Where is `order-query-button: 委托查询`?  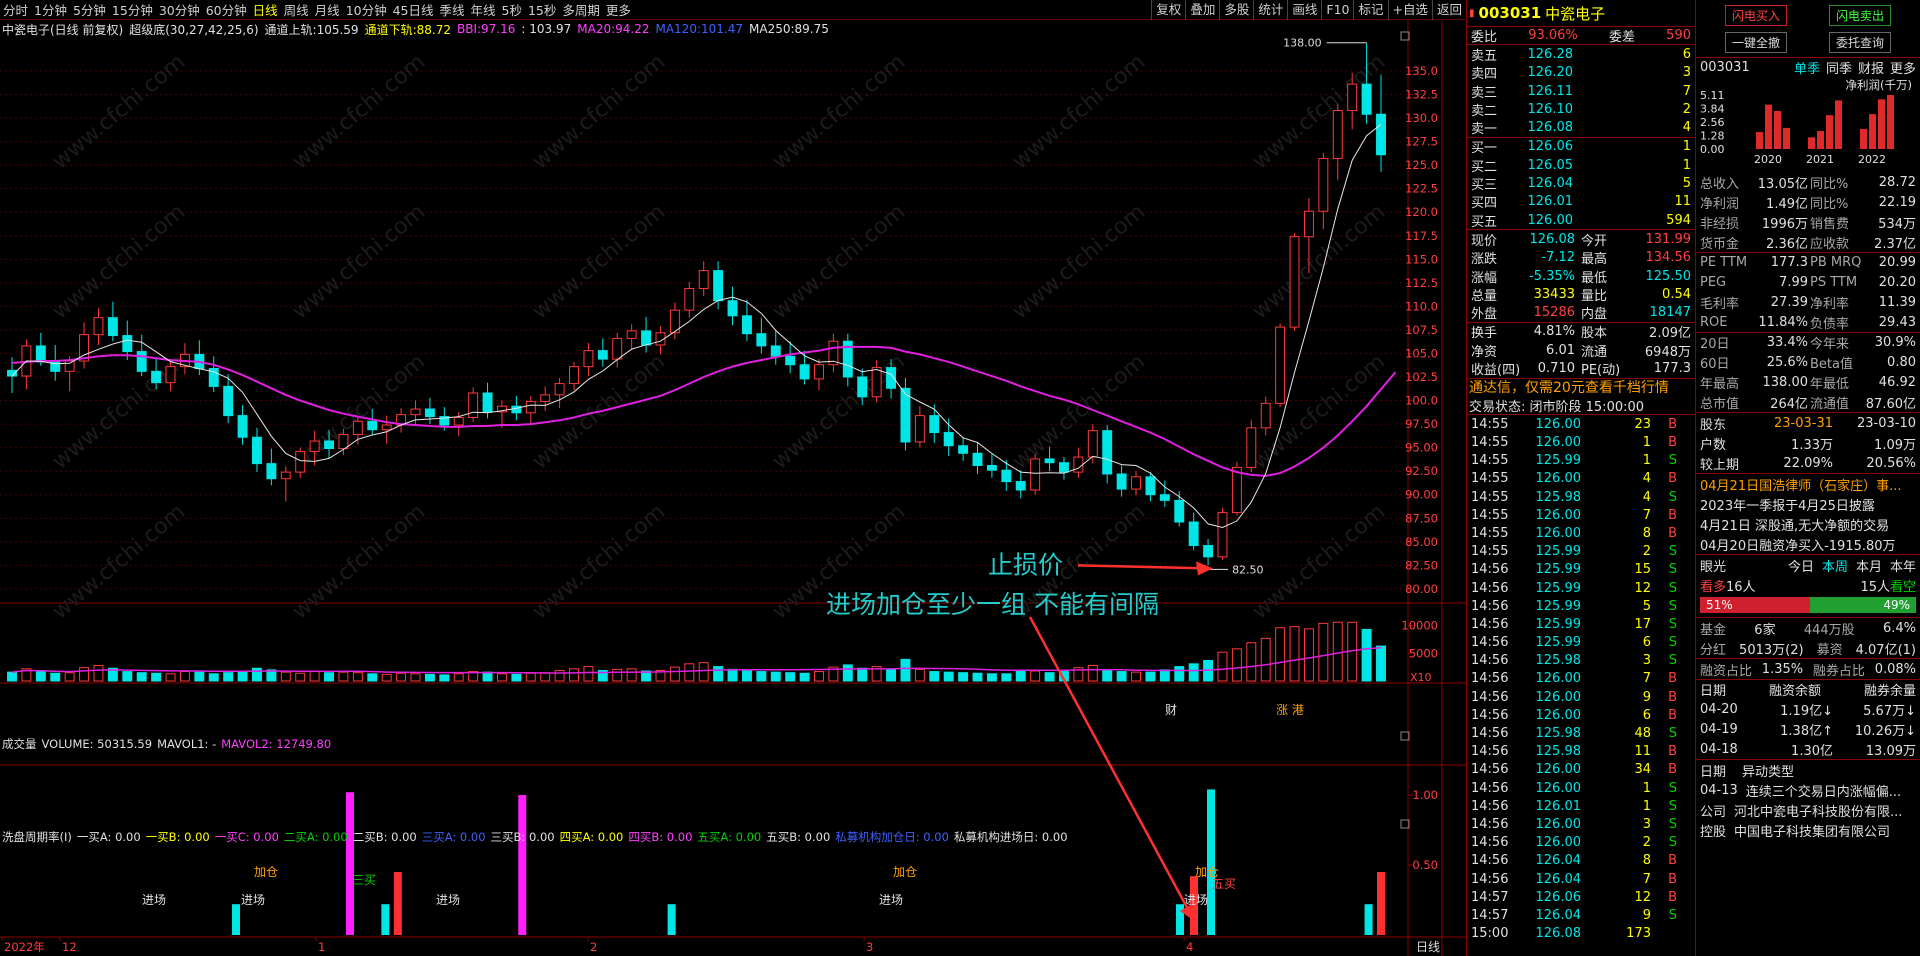 order-query-button: 委托查询 is located at coordinates (1859, 42).